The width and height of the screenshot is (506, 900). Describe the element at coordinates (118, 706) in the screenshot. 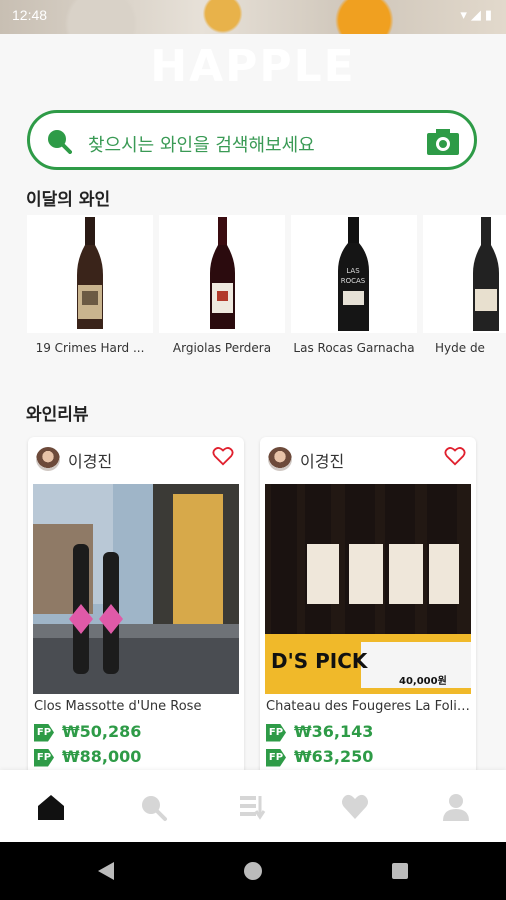

I see `review-wine-name: Clos Massotte d'Une Rose` at that location.